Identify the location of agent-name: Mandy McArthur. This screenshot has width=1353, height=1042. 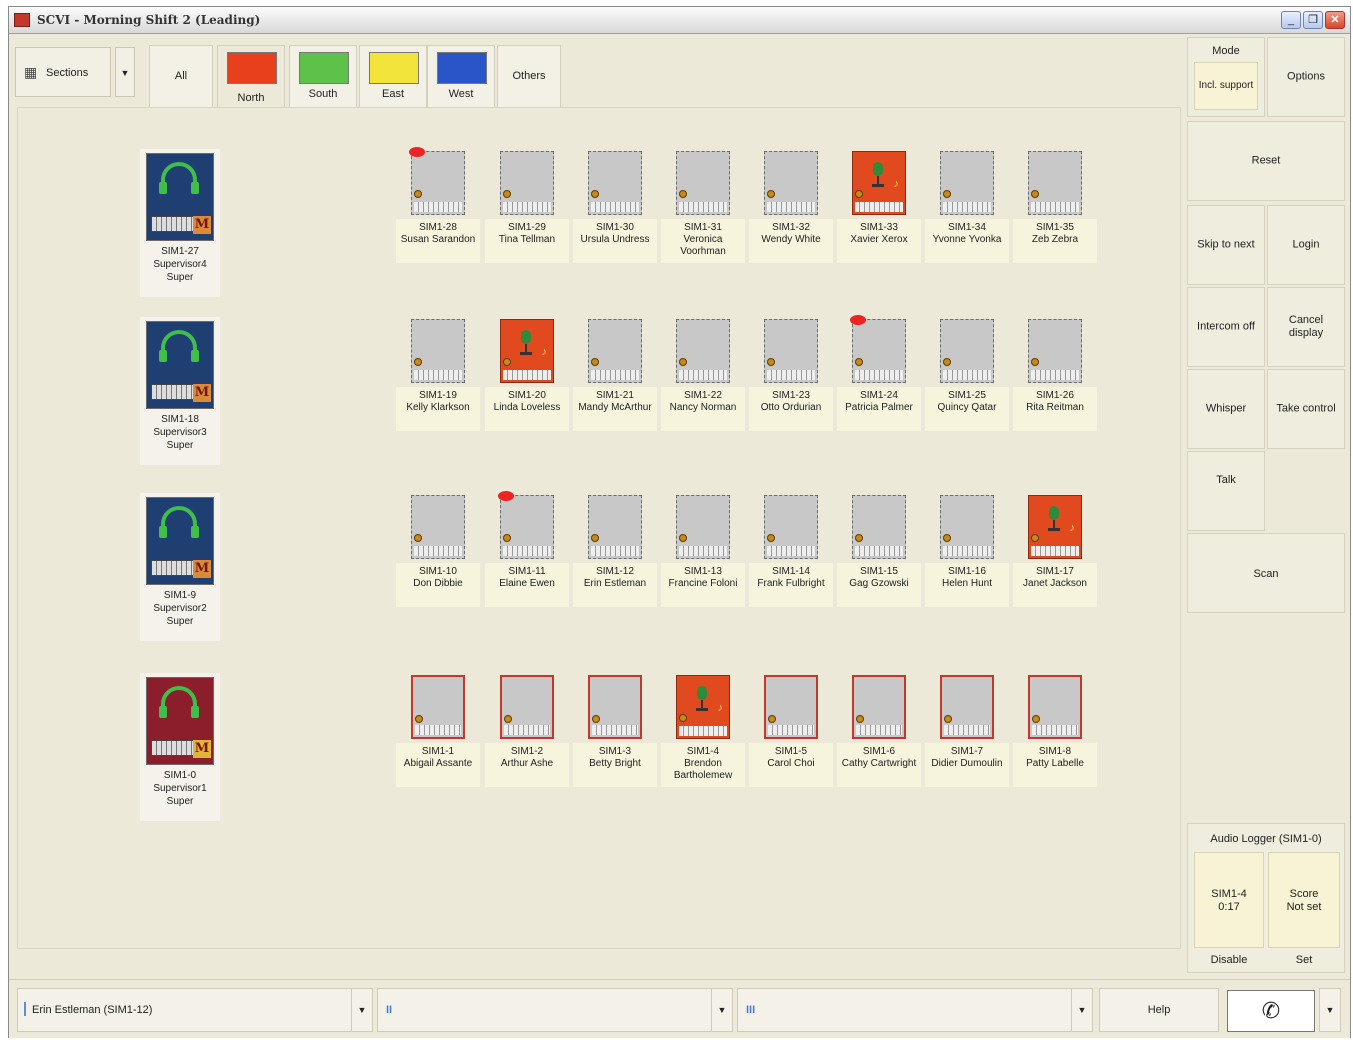
(615, 407).